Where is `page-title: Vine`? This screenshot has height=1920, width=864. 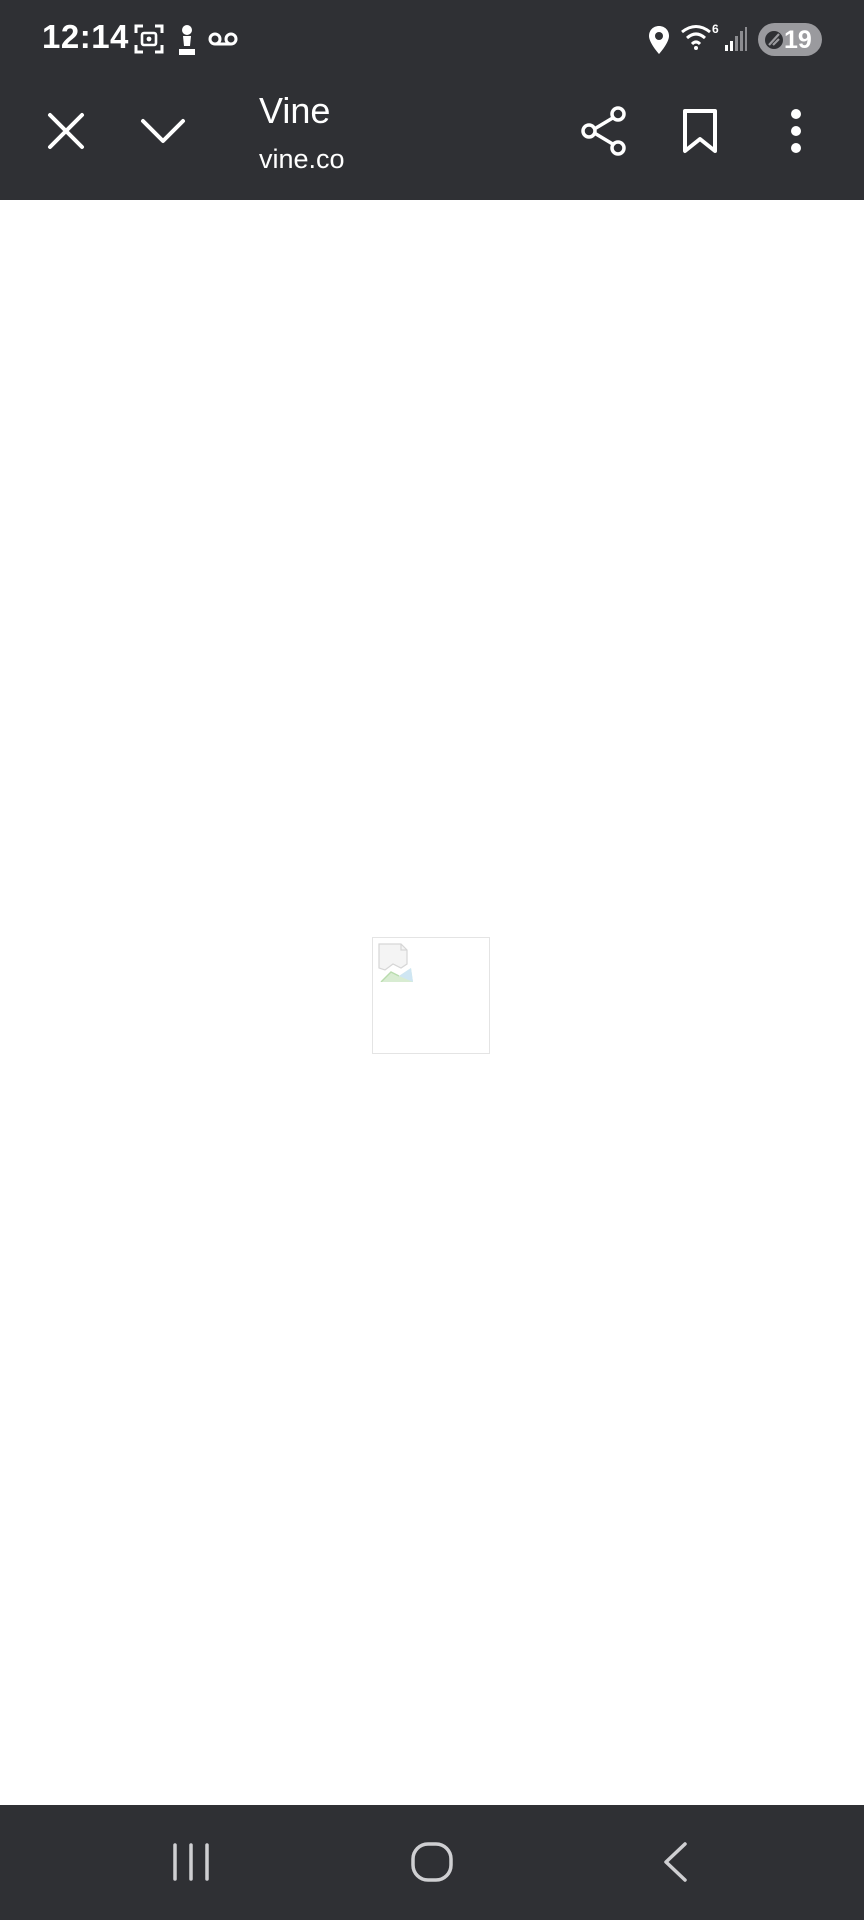
page-title: Vine is located at coordinates (295, 110).